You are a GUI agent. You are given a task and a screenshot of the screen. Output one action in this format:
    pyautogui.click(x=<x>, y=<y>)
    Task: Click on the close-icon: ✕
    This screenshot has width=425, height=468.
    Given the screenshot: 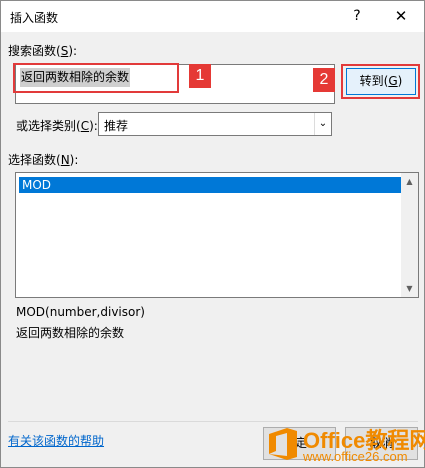 What is the action you would take?
    pyautogui.click(x=401, y=16)
    